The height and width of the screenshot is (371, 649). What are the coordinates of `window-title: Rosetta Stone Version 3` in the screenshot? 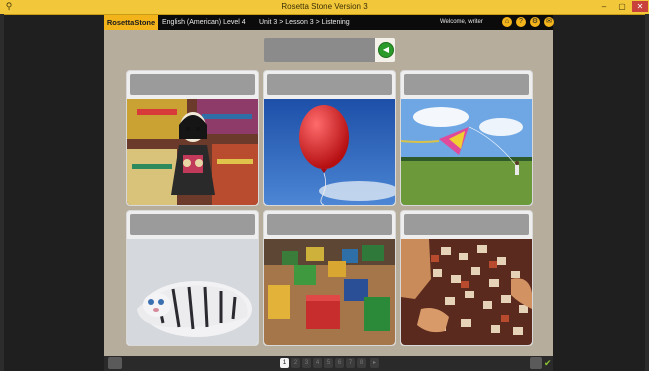 It's located at (324, 6).